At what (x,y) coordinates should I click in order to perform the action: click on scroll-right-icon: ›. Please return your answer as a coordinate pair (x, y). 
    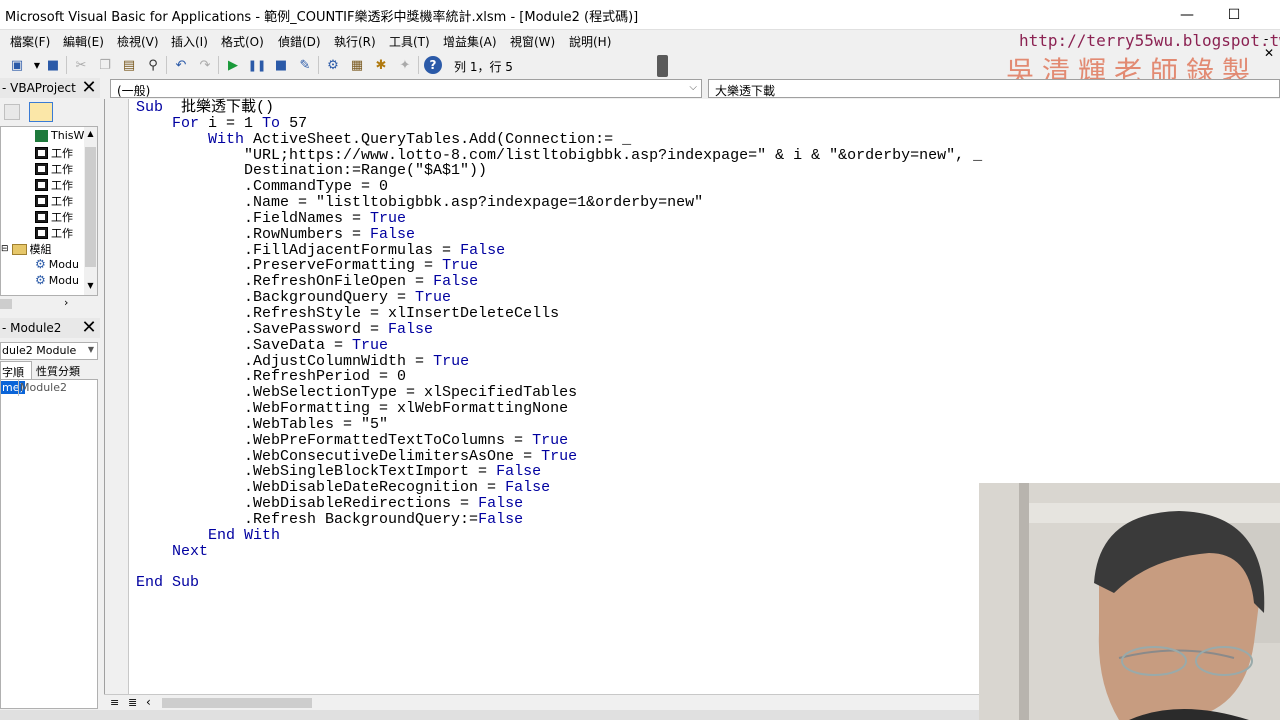
    Looking at the image, I should click on (66, 302).